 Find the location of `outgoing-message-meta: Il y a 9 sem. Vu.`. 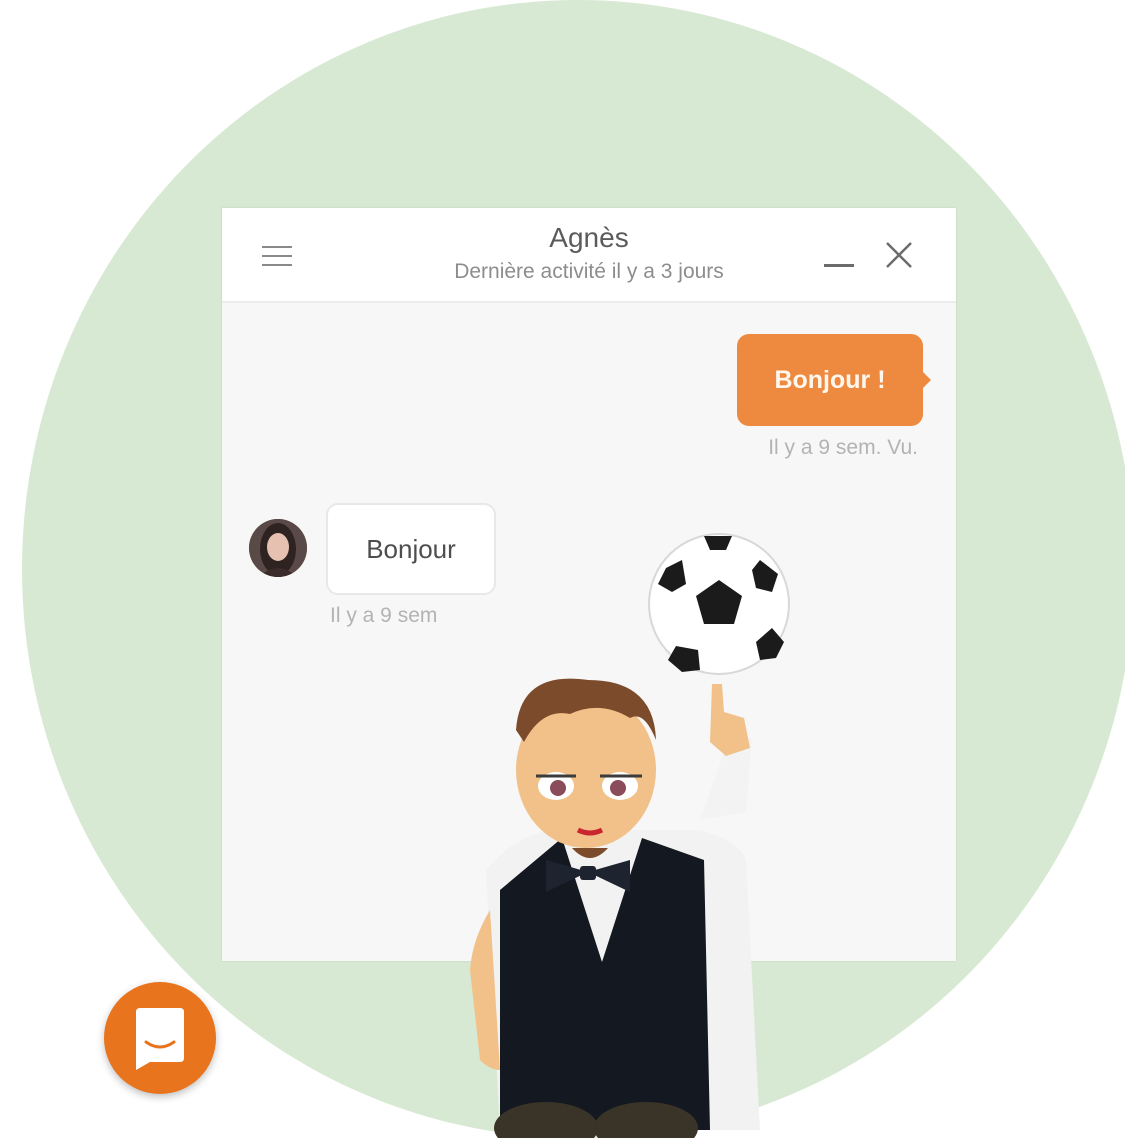

outgoing-message-meta: Il y a 9 sem. Vu. is located at coordinates (843, 447).